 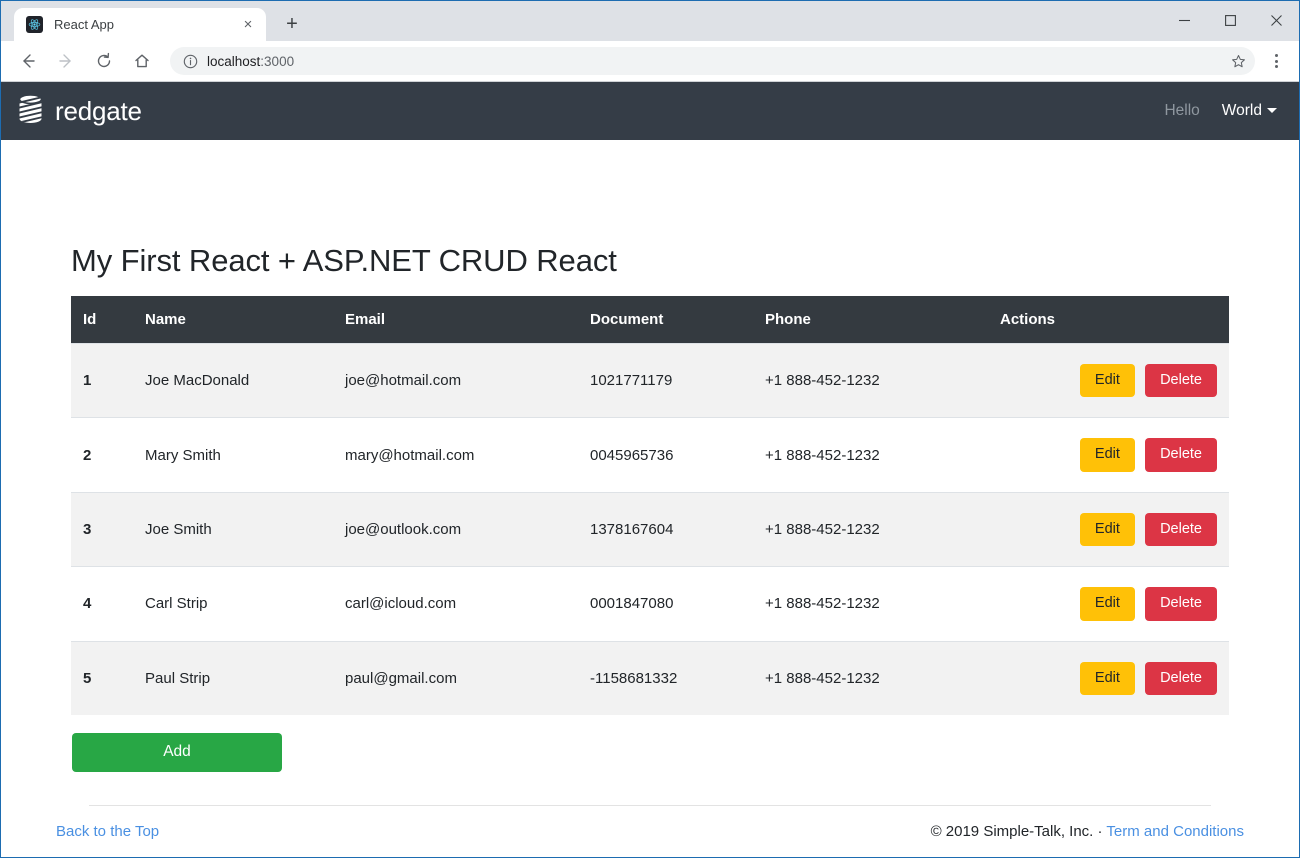 I want to click on maximize-button, so click(x=1230, y=20).